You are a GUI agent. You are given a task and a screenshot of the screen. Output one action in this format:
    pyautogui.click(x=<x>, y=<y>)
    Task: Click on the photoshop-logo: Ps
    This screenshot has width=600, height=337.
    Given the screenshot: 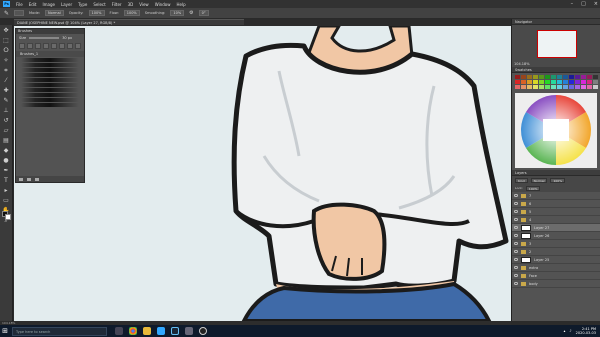 What is the action you would take?
    pyautogui.click(x=6, y=4)
    